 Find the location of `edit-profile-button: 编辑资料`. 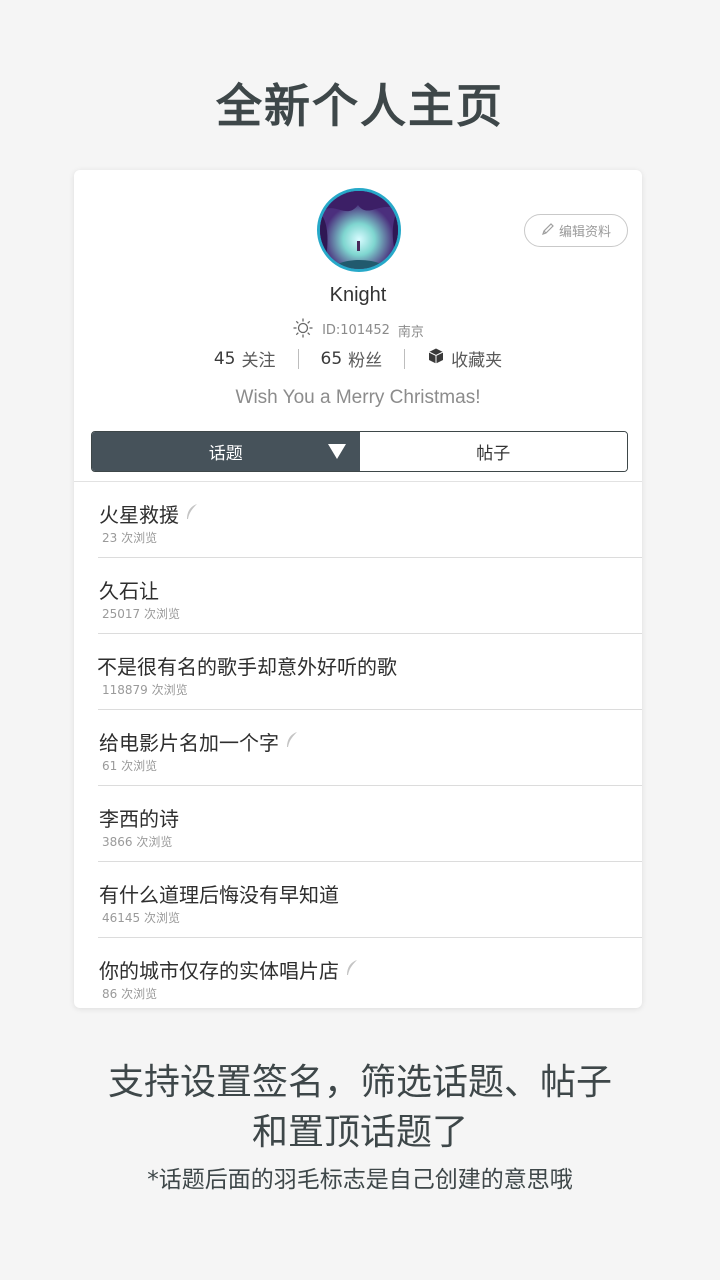

edit-profile-button: 编辑资料 is located at coordinates (576, 230).